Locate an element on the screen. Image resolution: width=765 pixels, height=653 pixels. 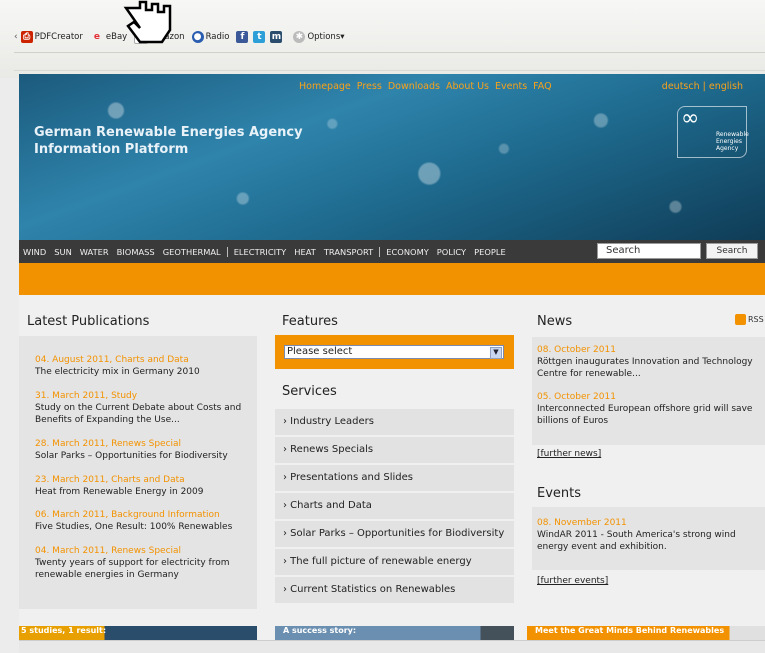
nav-geothermal: GEOTHERMAL is located at coordinates (192, 252).